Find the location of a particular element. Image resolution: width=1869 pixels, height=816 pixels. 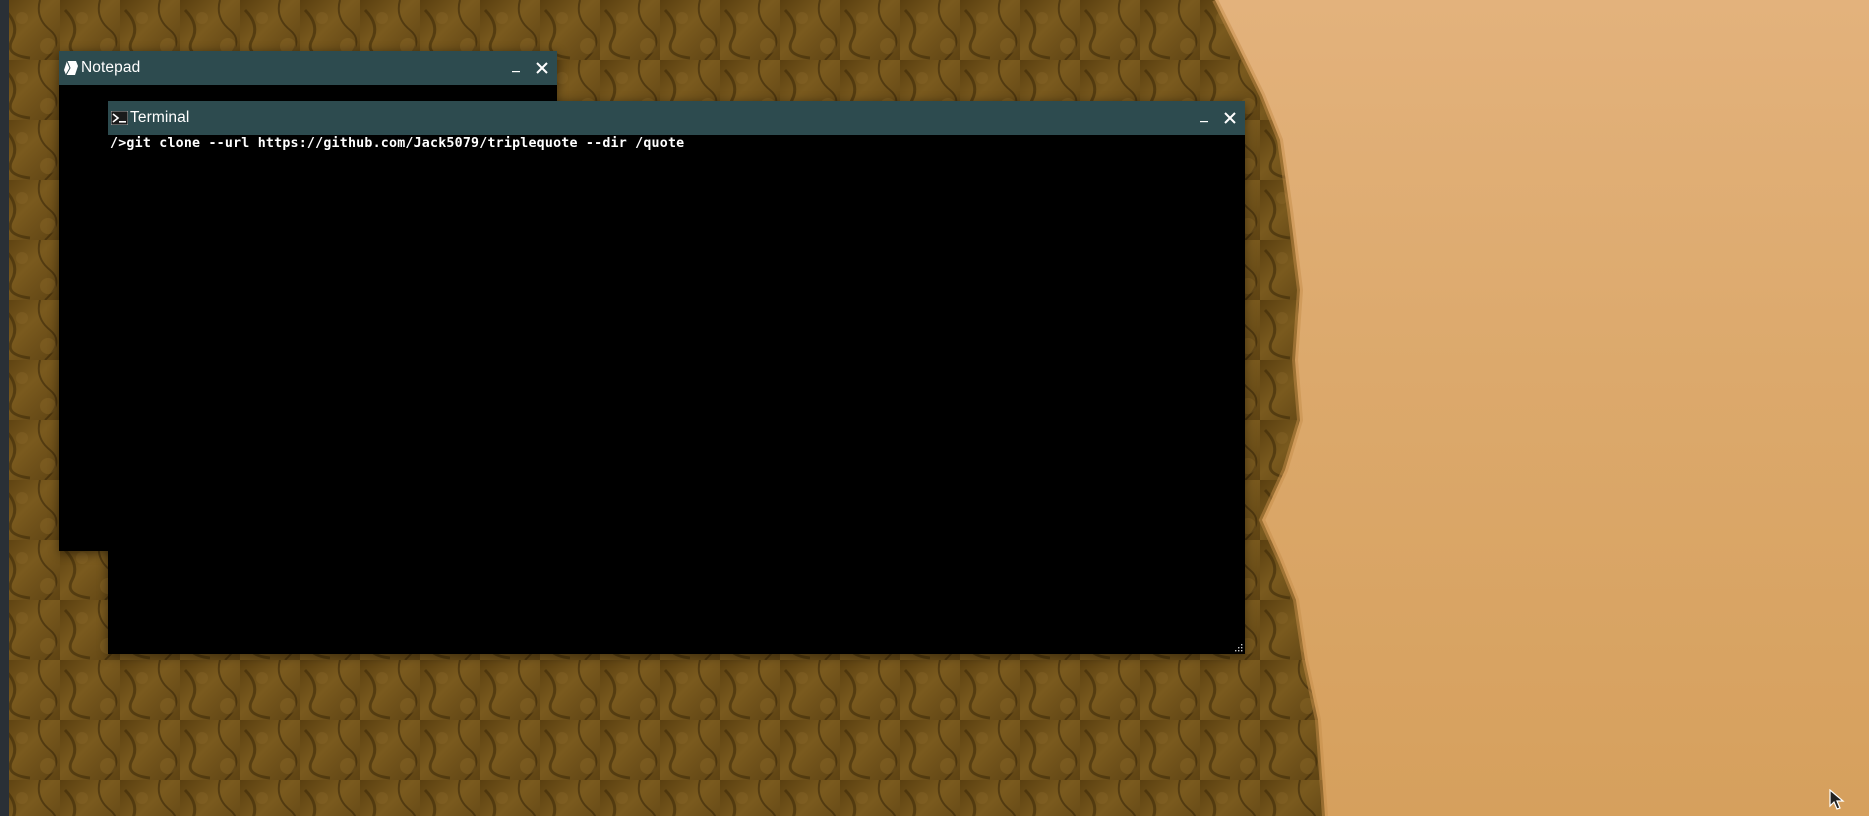

terminal-minimize-button is located at coordinates (1204, 118).